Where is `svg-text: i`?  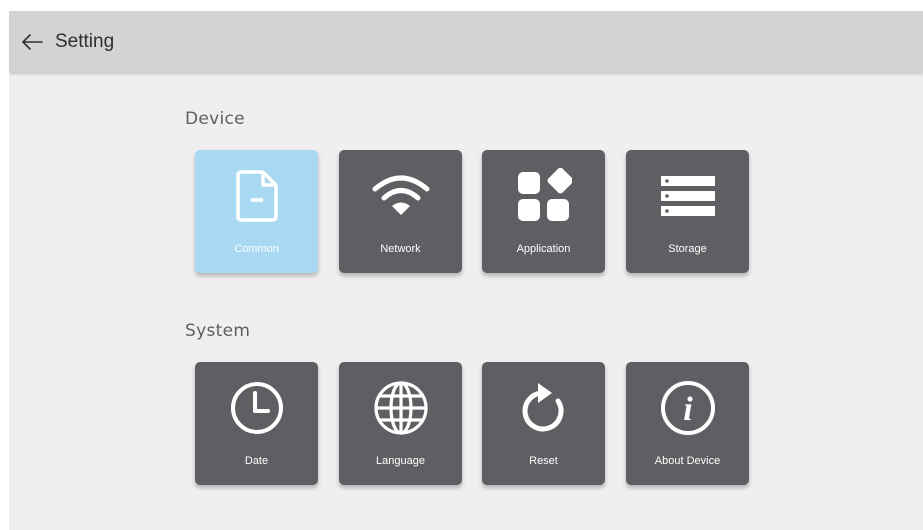 svg-text: i is located at coordinates (688, 409).